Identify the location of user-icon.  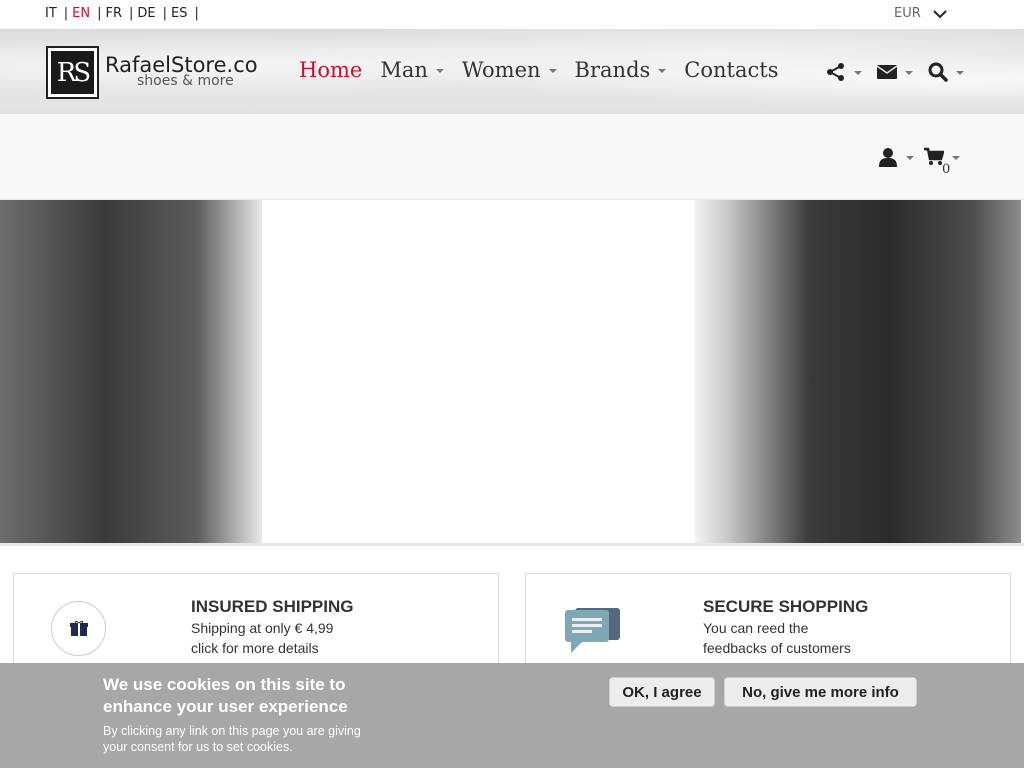
(888, 157).